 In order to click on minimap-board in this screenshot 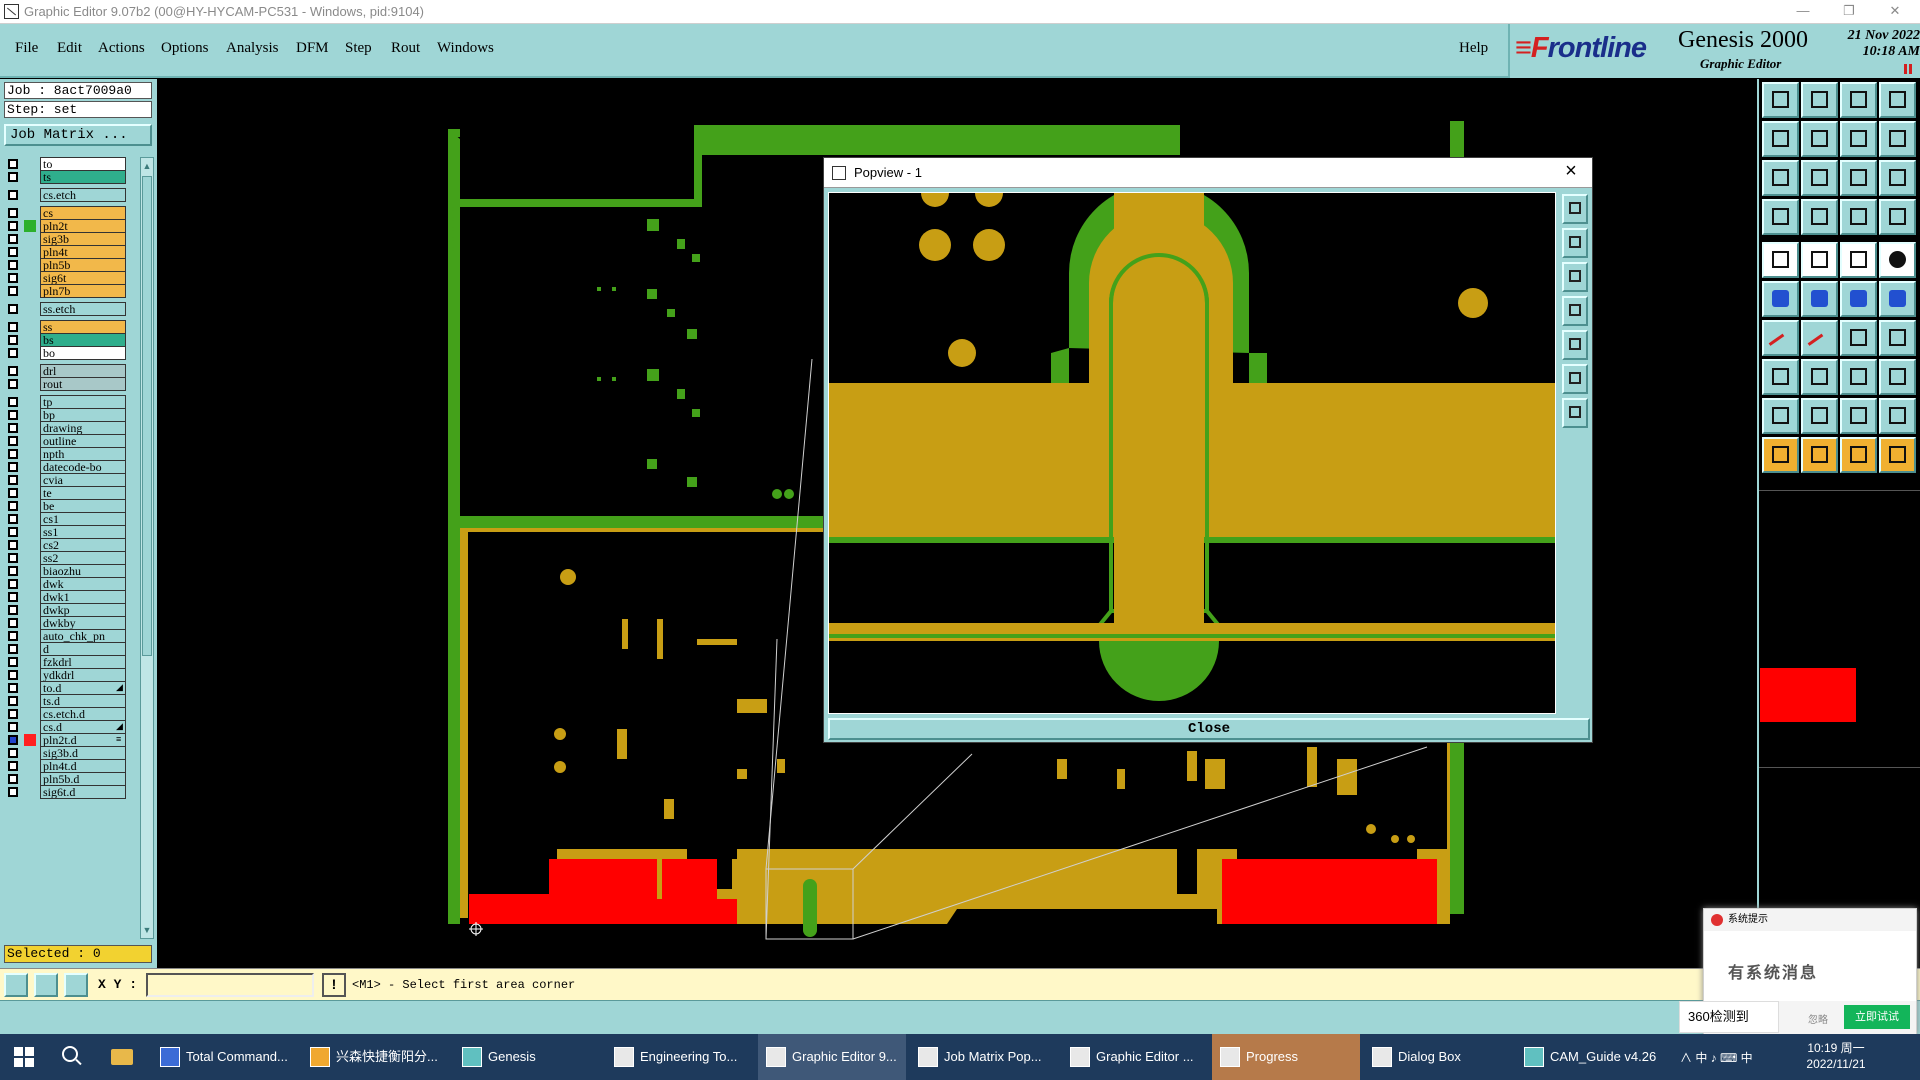, I will do `click(1808, 695)`.